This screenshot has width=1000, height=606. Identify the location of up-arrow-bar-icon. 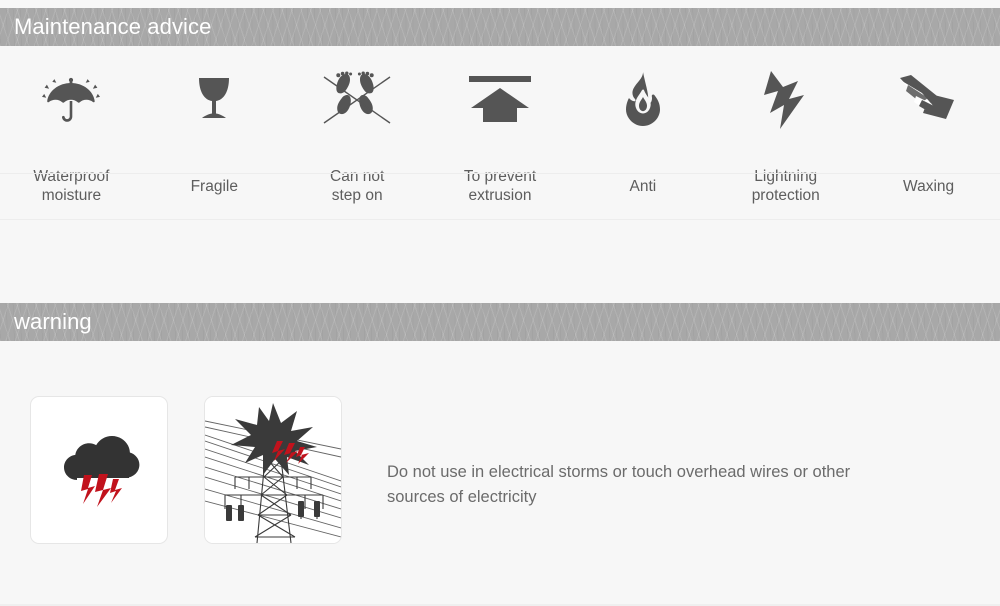
(500, 100).